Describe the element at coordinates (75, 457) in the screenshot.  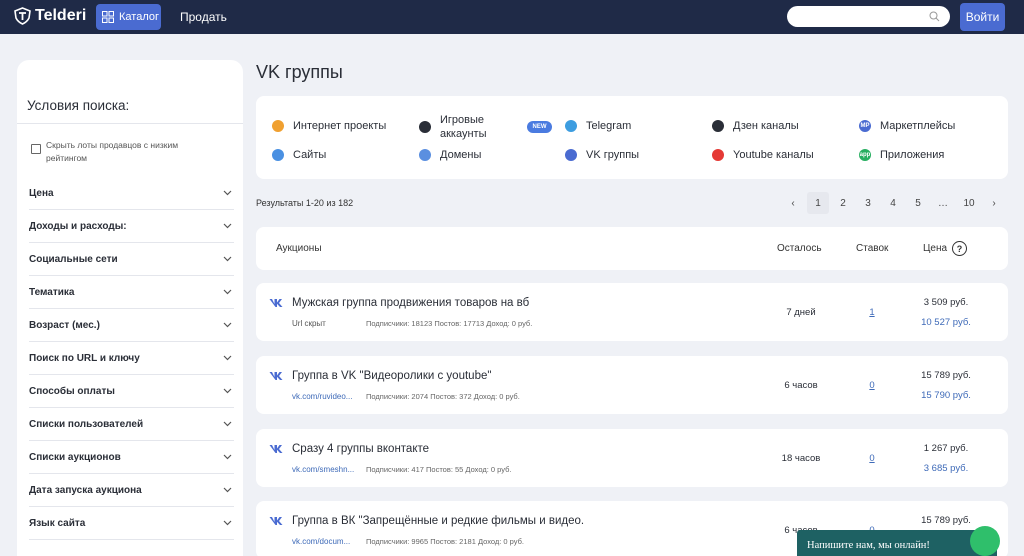
I see `filter-label: Списки аукционов` at that location.